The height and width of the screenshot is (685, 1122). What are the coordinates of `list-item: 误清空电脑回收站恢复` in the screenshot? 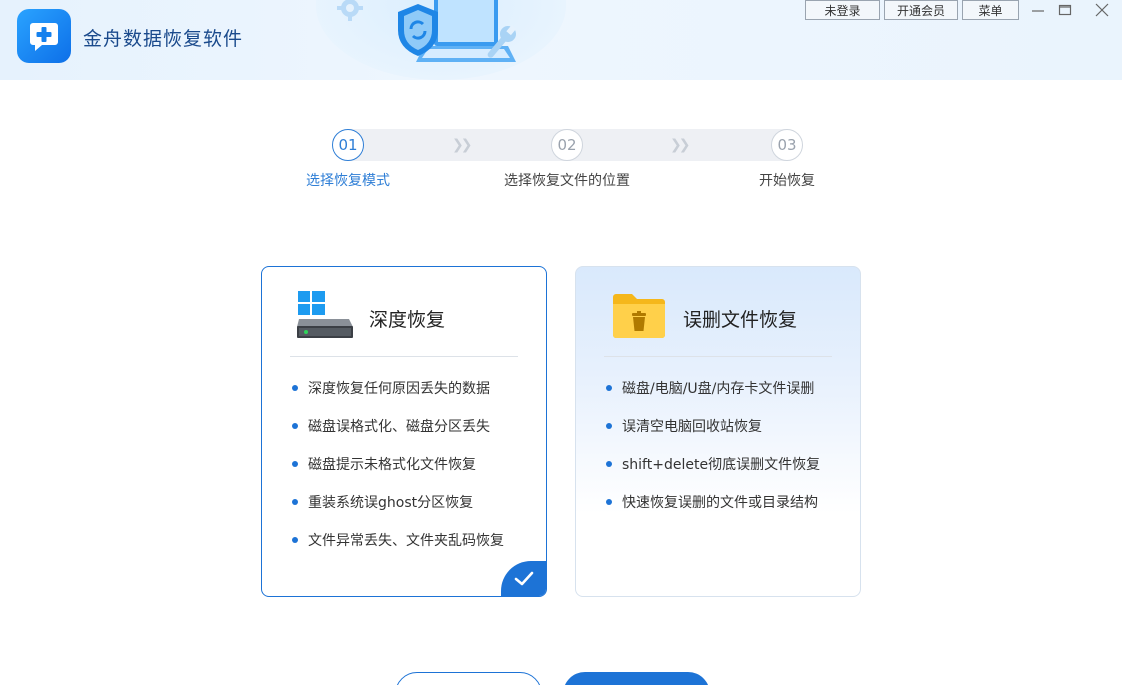 It's located at (684, 426).